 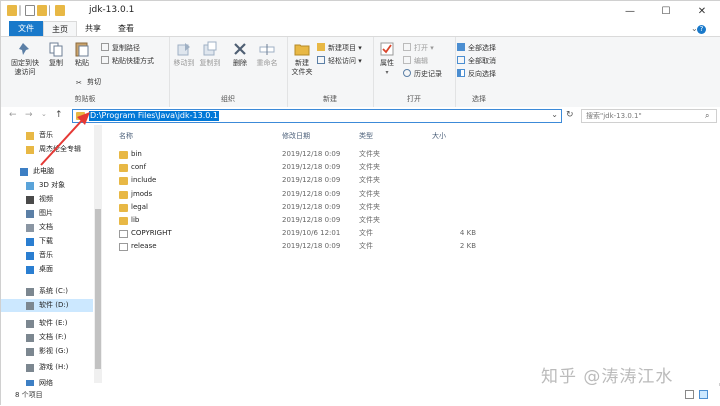 What do you see at coordinates (82, 49) in the screenshot?
I see `paste-icon` at bounding box center [82, 49].